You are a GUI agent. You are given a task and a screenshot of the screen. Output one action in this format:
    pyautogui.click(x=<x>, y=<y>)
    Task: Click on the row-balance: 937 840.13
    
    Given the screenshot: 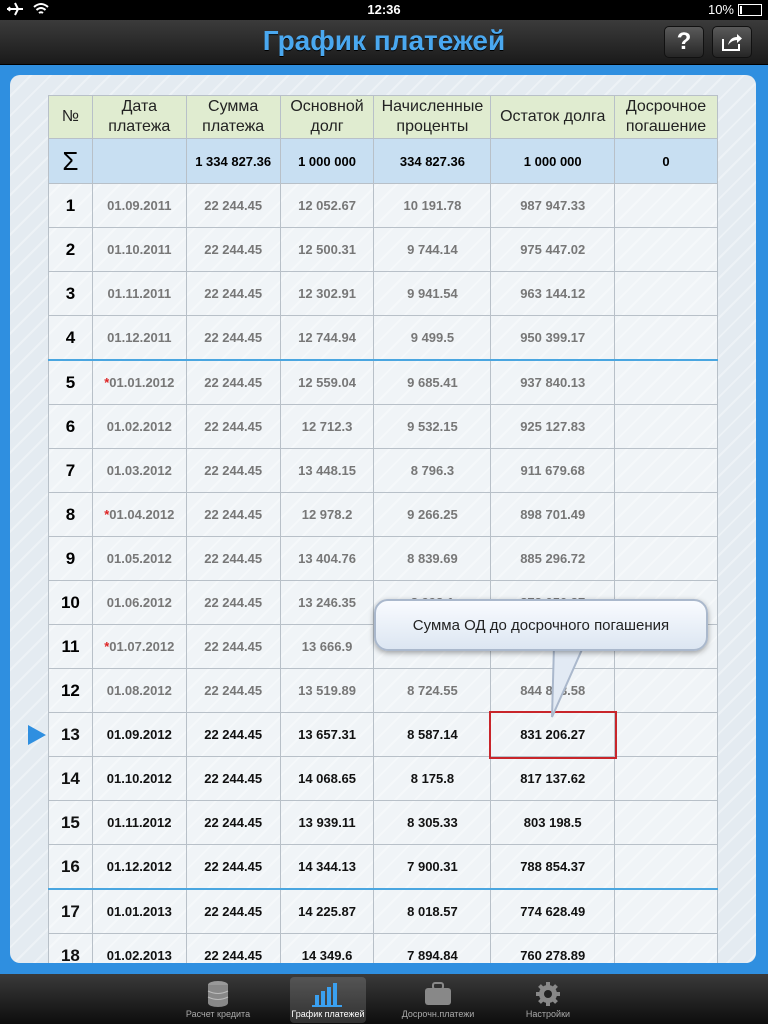 What is the action you would take?
    pyautogui.click(x=553, y=382)
    